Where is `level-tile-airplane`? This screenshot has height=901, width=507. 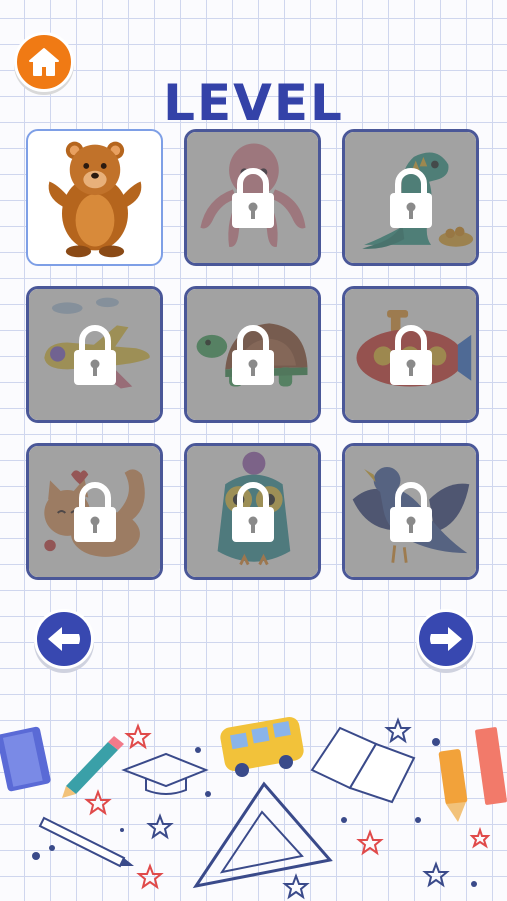
level-tile-airplane is located at coordinates (94, 354).